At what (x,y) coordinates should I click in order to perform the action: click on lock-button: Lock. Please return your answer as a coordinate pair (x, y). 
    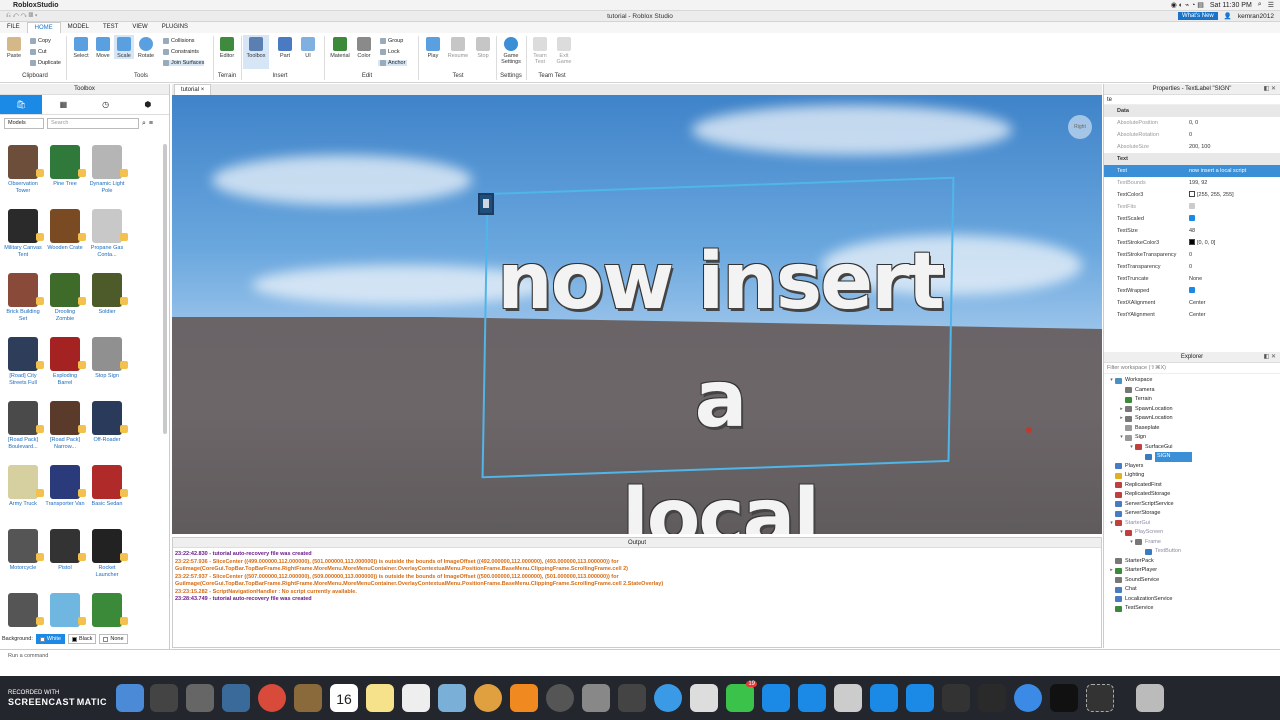
    Looking at the image, I should click on (390, 52).